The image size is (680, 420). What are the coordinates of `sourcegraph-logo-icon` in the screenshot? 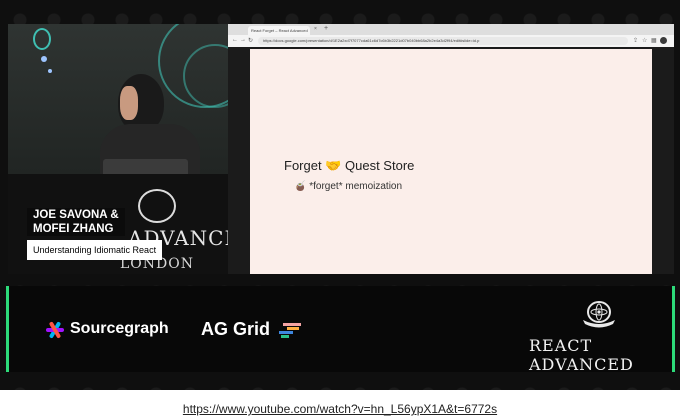 It's located at (55, 330).